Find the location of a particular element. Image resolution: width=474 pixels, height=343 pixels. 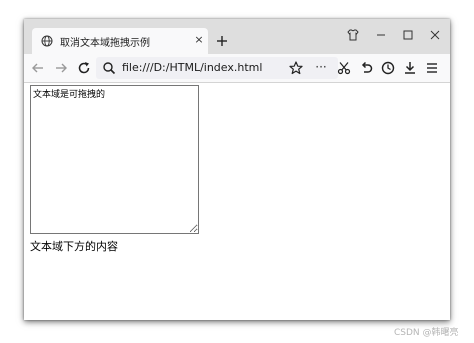

browser-tab: 取消文本域拖拽示例 × is located at coordinates (120, 41).